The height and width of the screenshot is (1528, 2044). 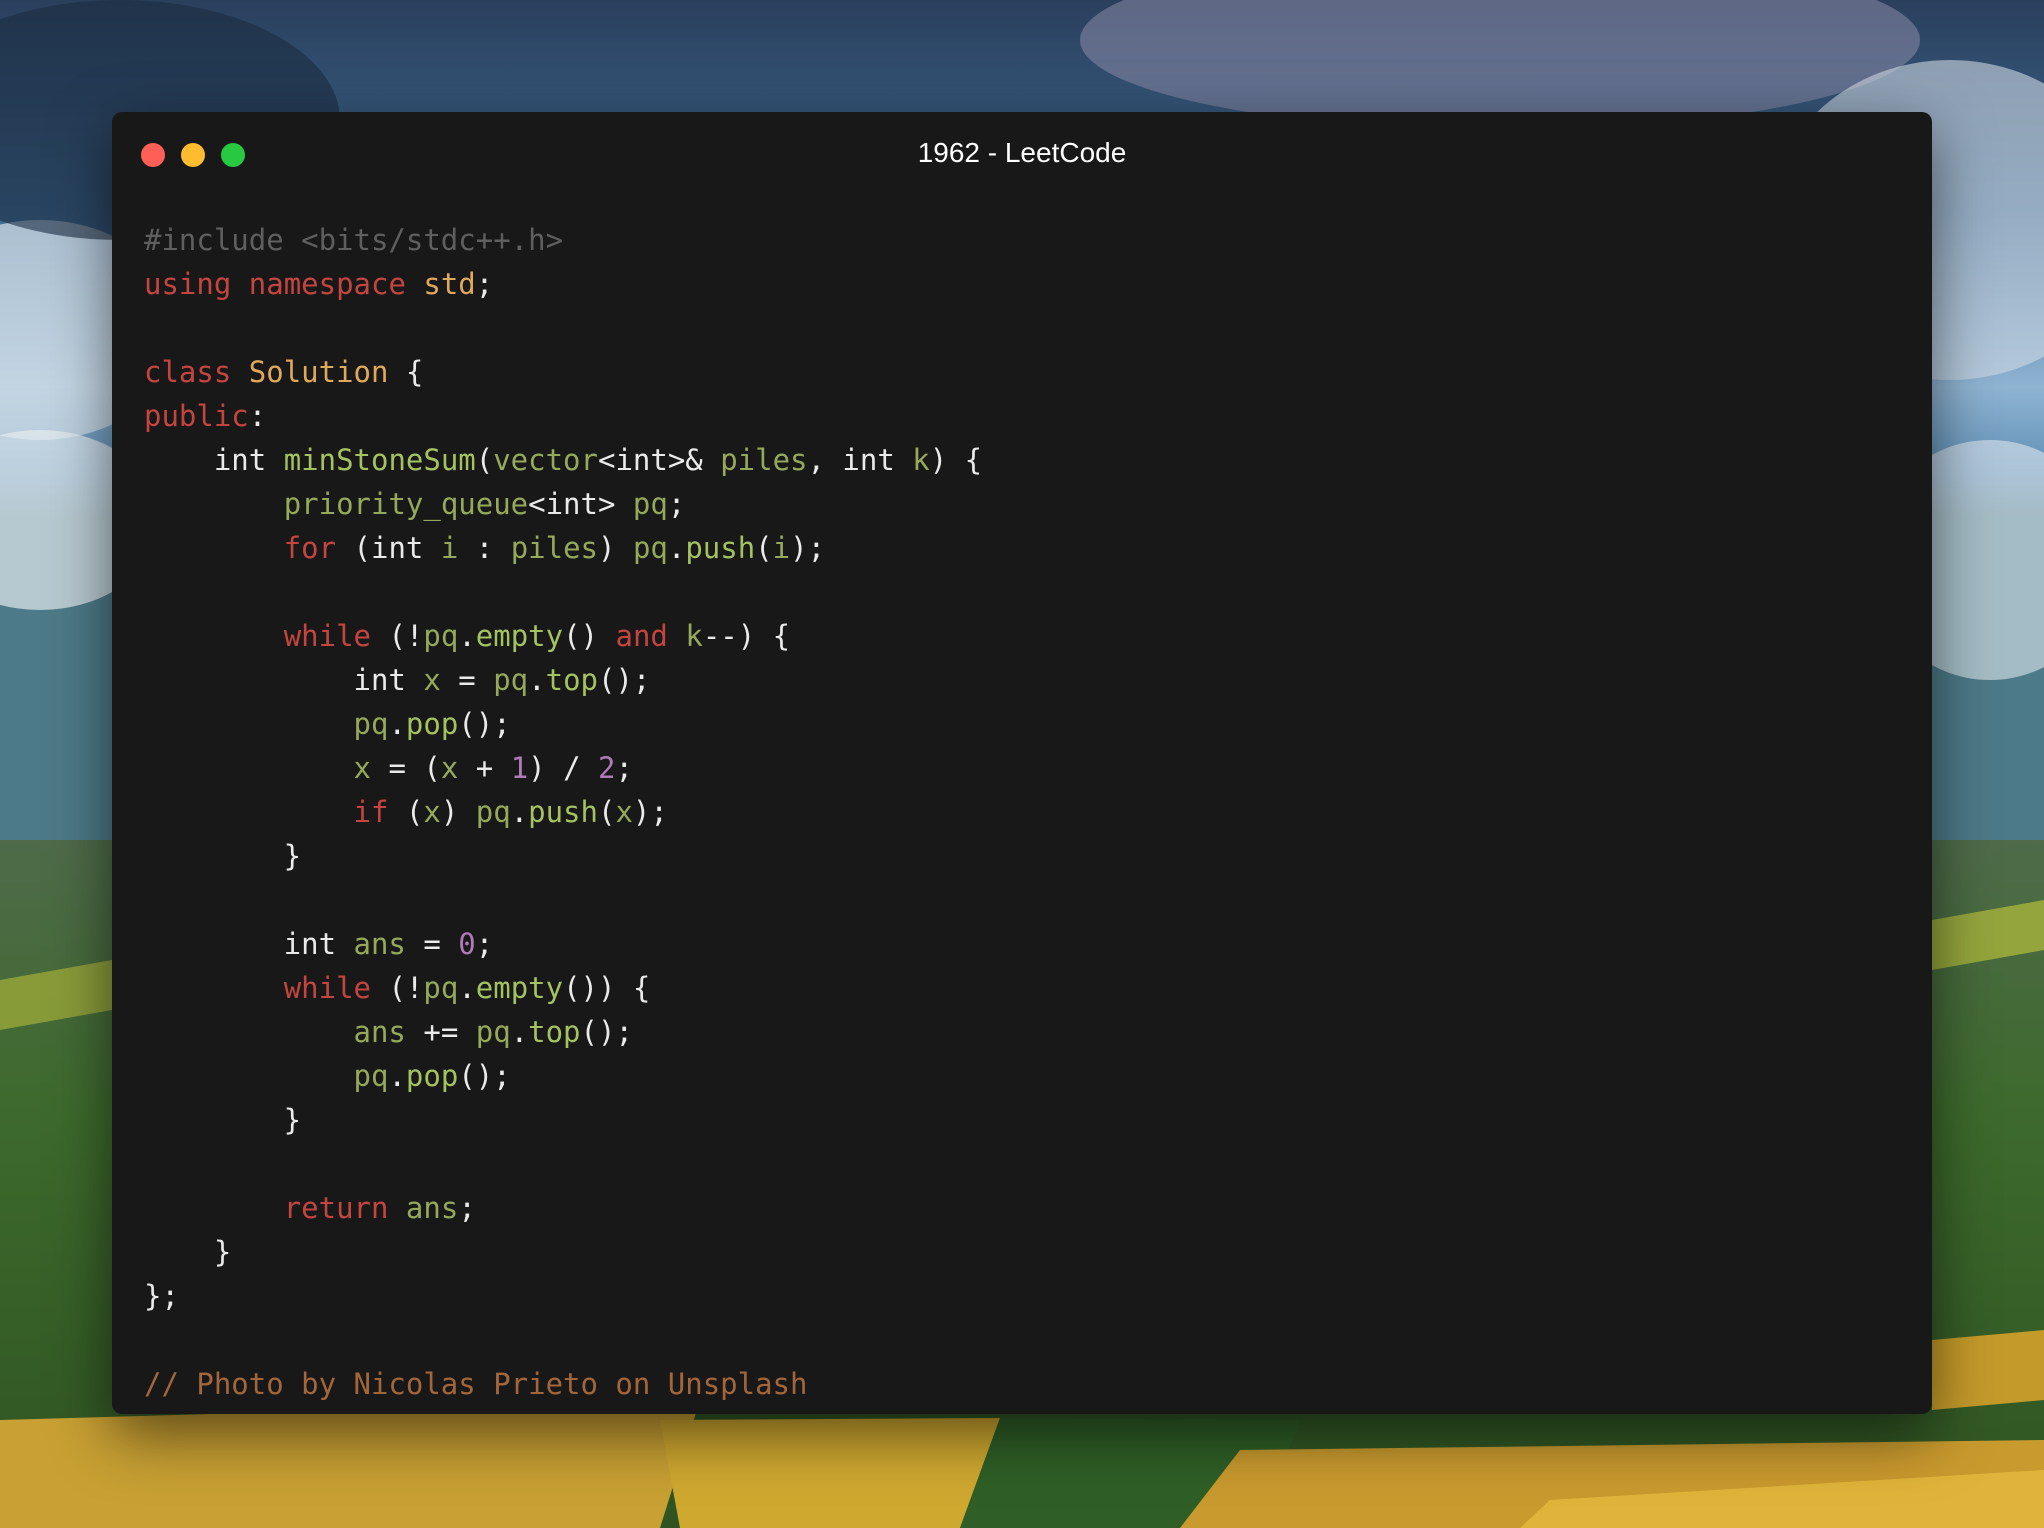 What do you see at coordinates (310, 548) in the screenshot?
I see `code-token-keyword: for` at bounding box center [310, 548].